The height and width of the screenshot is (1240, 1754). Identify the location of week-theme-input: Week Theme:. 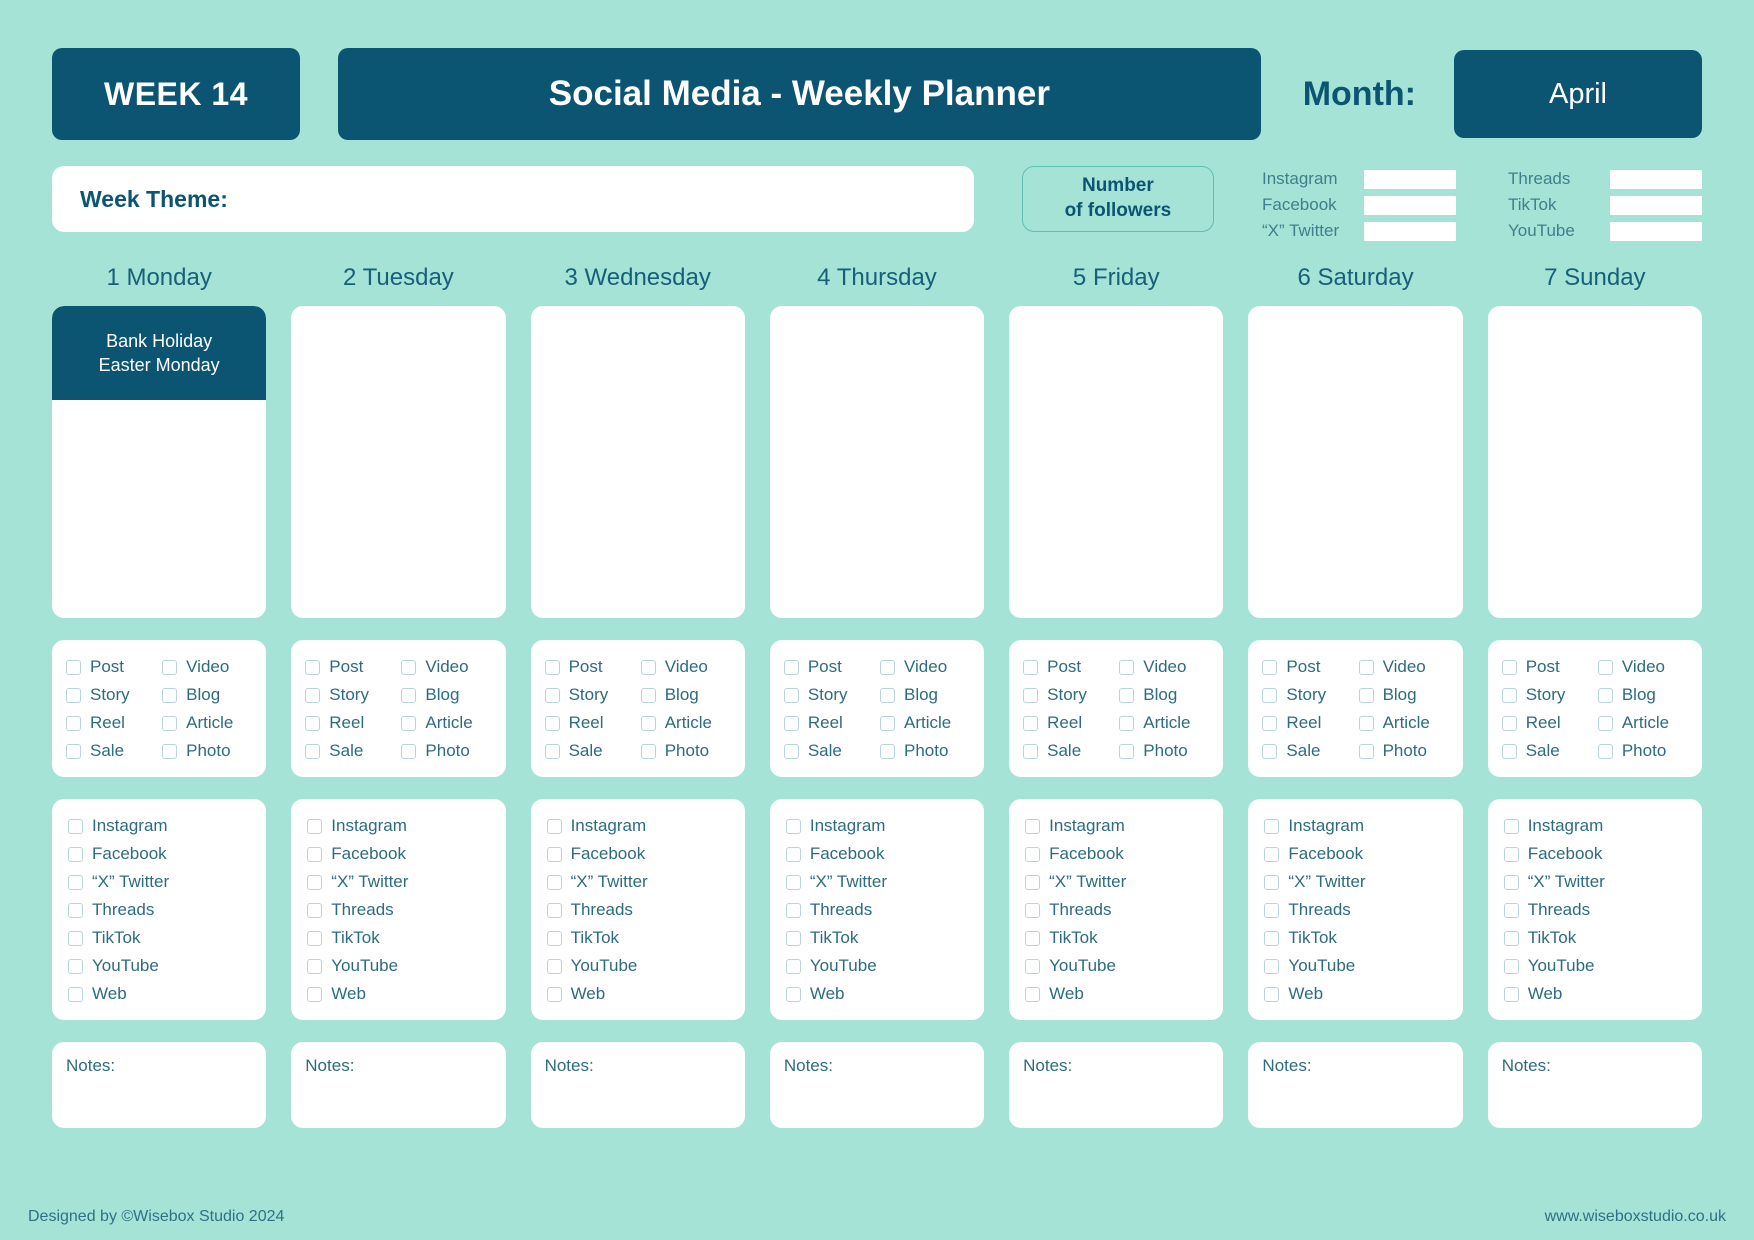
(513, 199).